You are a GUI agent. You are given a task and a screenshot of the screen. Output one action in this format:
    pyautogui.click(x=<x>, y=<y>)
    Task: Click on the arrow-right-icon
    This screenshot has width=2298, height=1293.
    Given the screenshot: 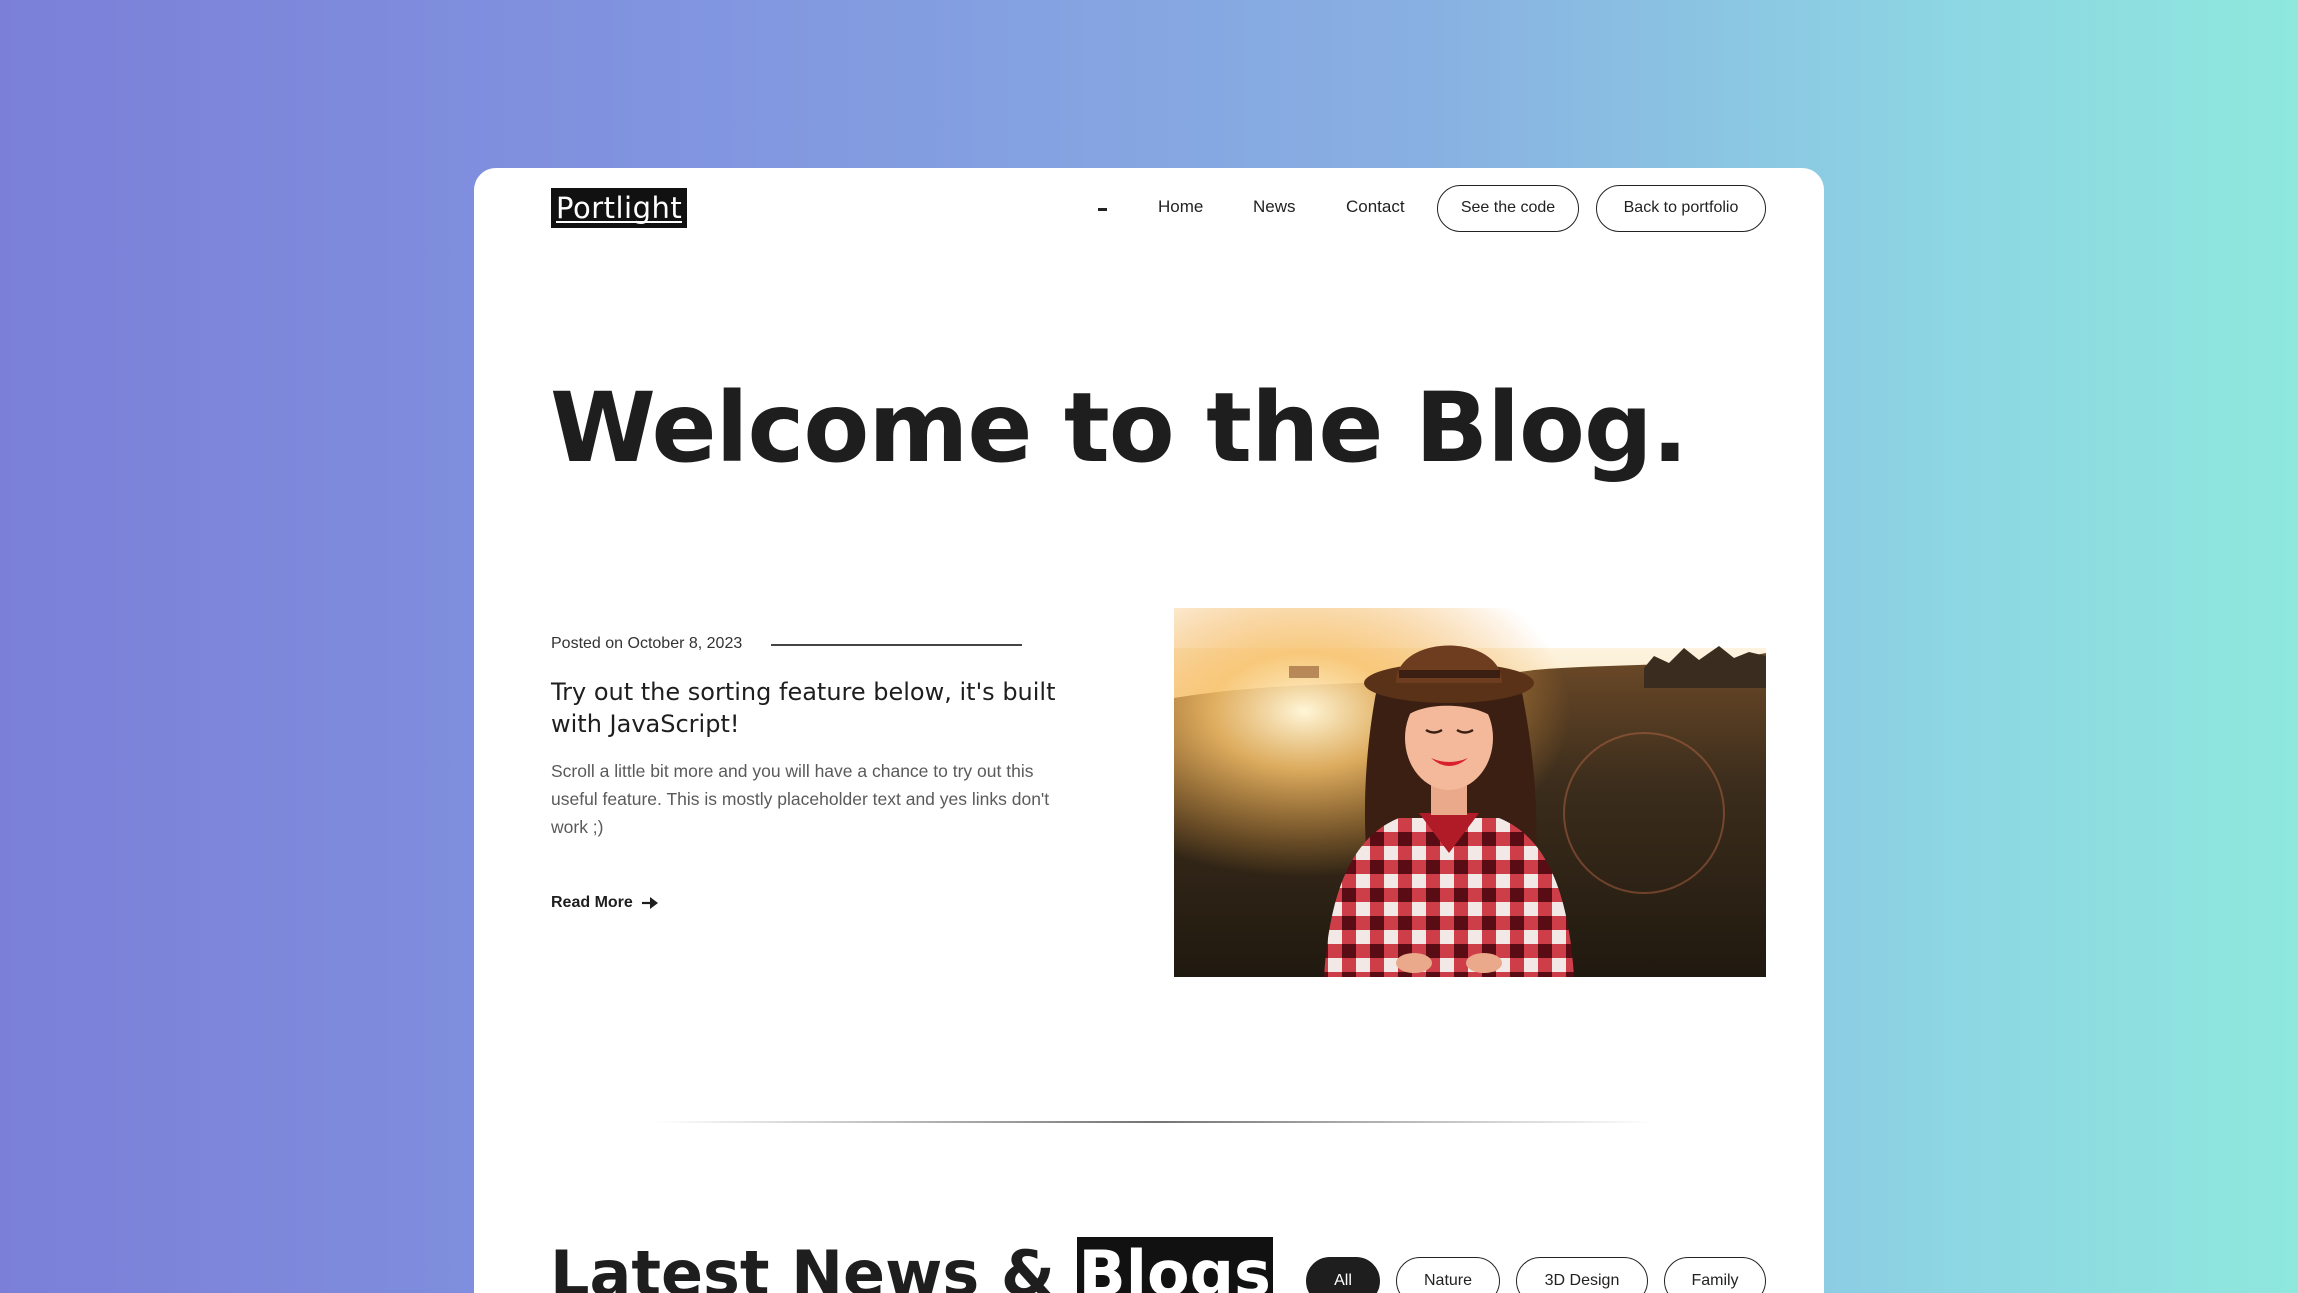 What is the action you would take?
    pyautogui.click(x=649, y=903)
    